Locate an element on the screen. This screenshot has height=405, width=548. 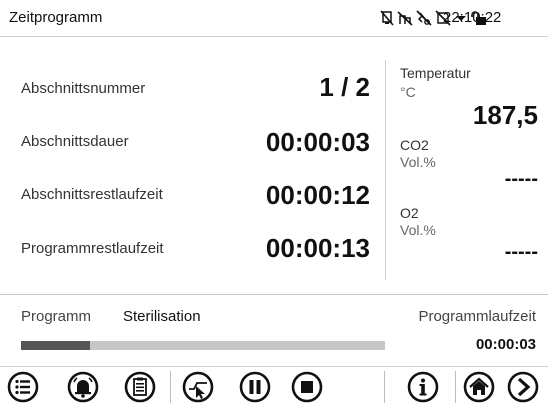
stop-icon is located at coordinates (307, 387).